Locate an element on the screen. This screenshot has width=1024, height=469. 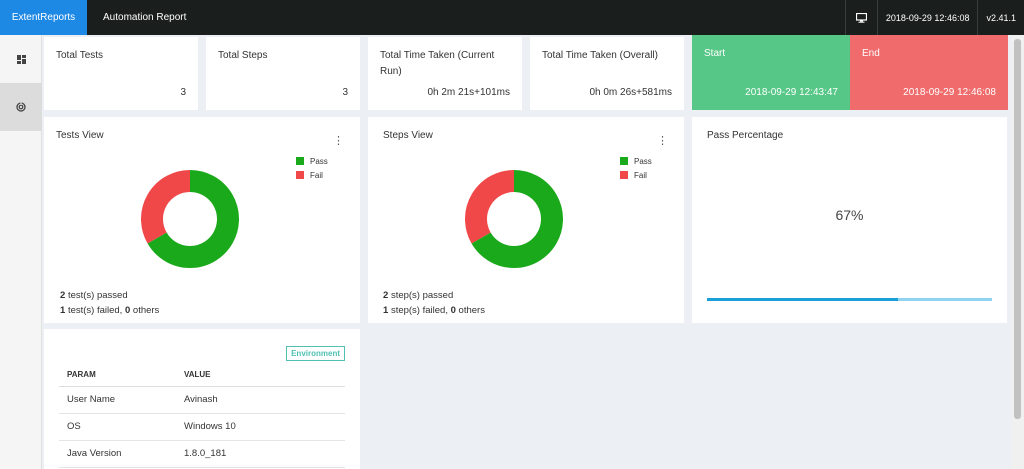
param-cell: User Name is located at coordinates (117, 400).